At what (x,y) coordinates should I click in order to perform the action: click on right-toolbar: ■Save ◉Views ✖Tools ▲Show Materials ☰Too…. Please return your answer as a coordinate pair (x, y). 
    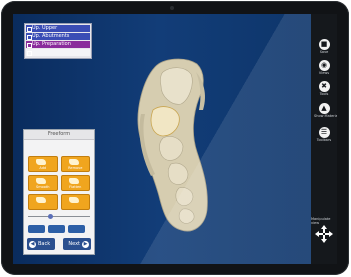
    Looking at the image, I should click on (324, 139).